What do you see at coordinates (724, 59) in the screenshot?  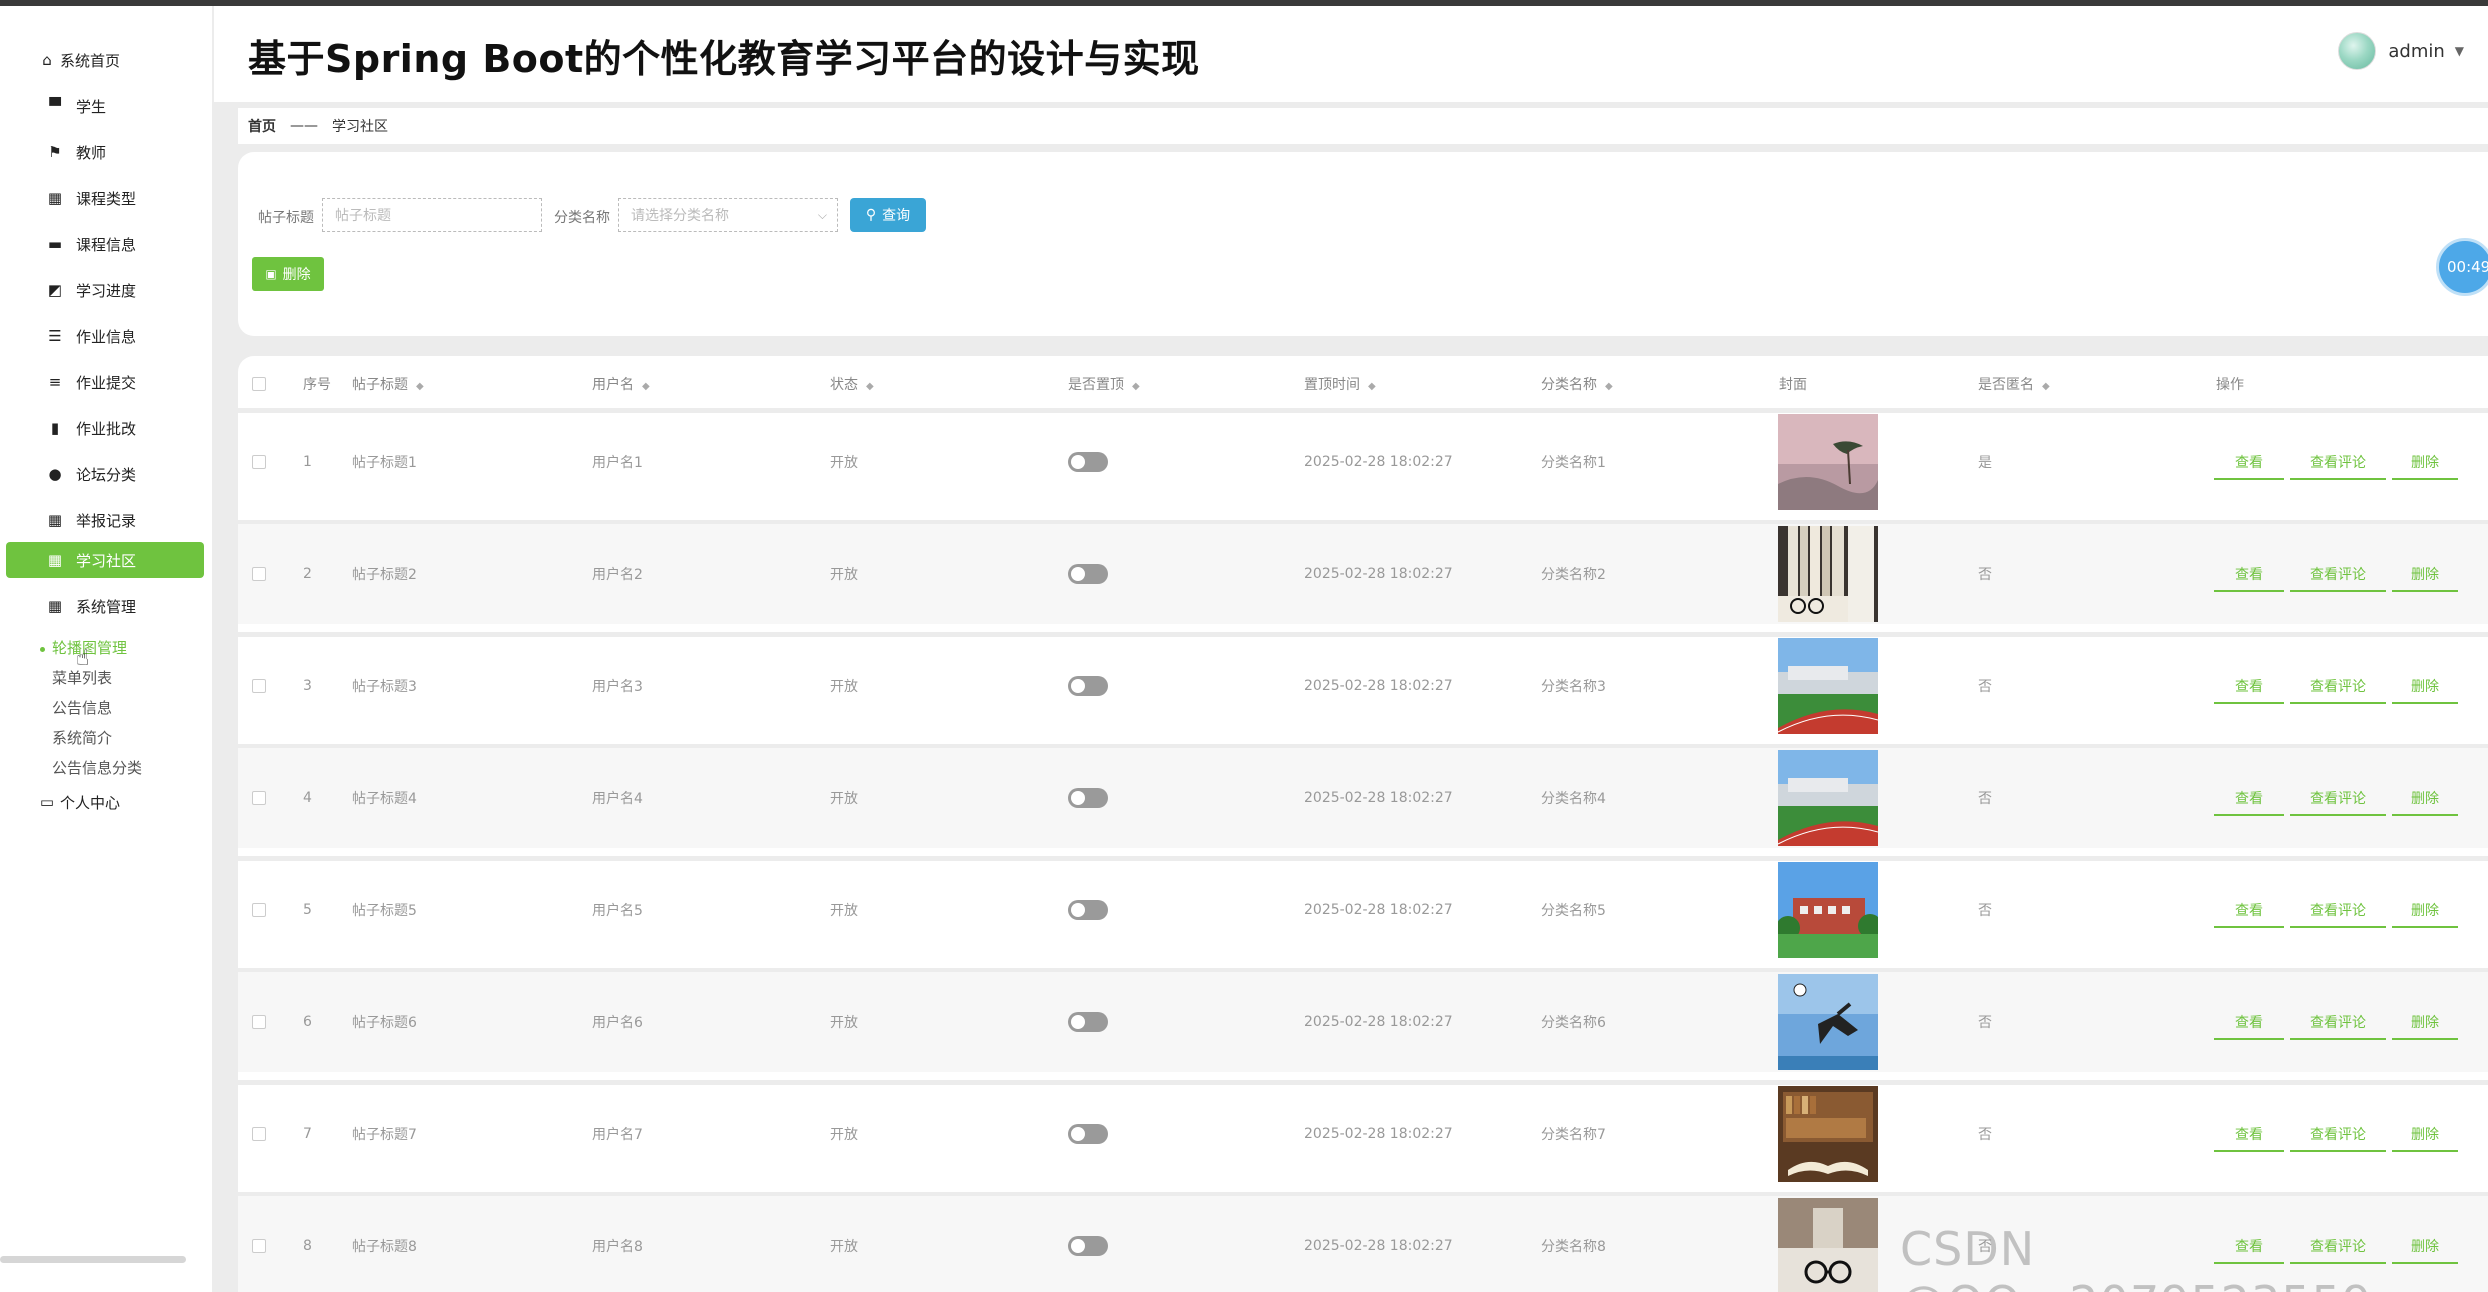 I see `page-title: 基于Spring Boot的个性化教育学习平台的设计与实现` at bounding box center [724, 59].